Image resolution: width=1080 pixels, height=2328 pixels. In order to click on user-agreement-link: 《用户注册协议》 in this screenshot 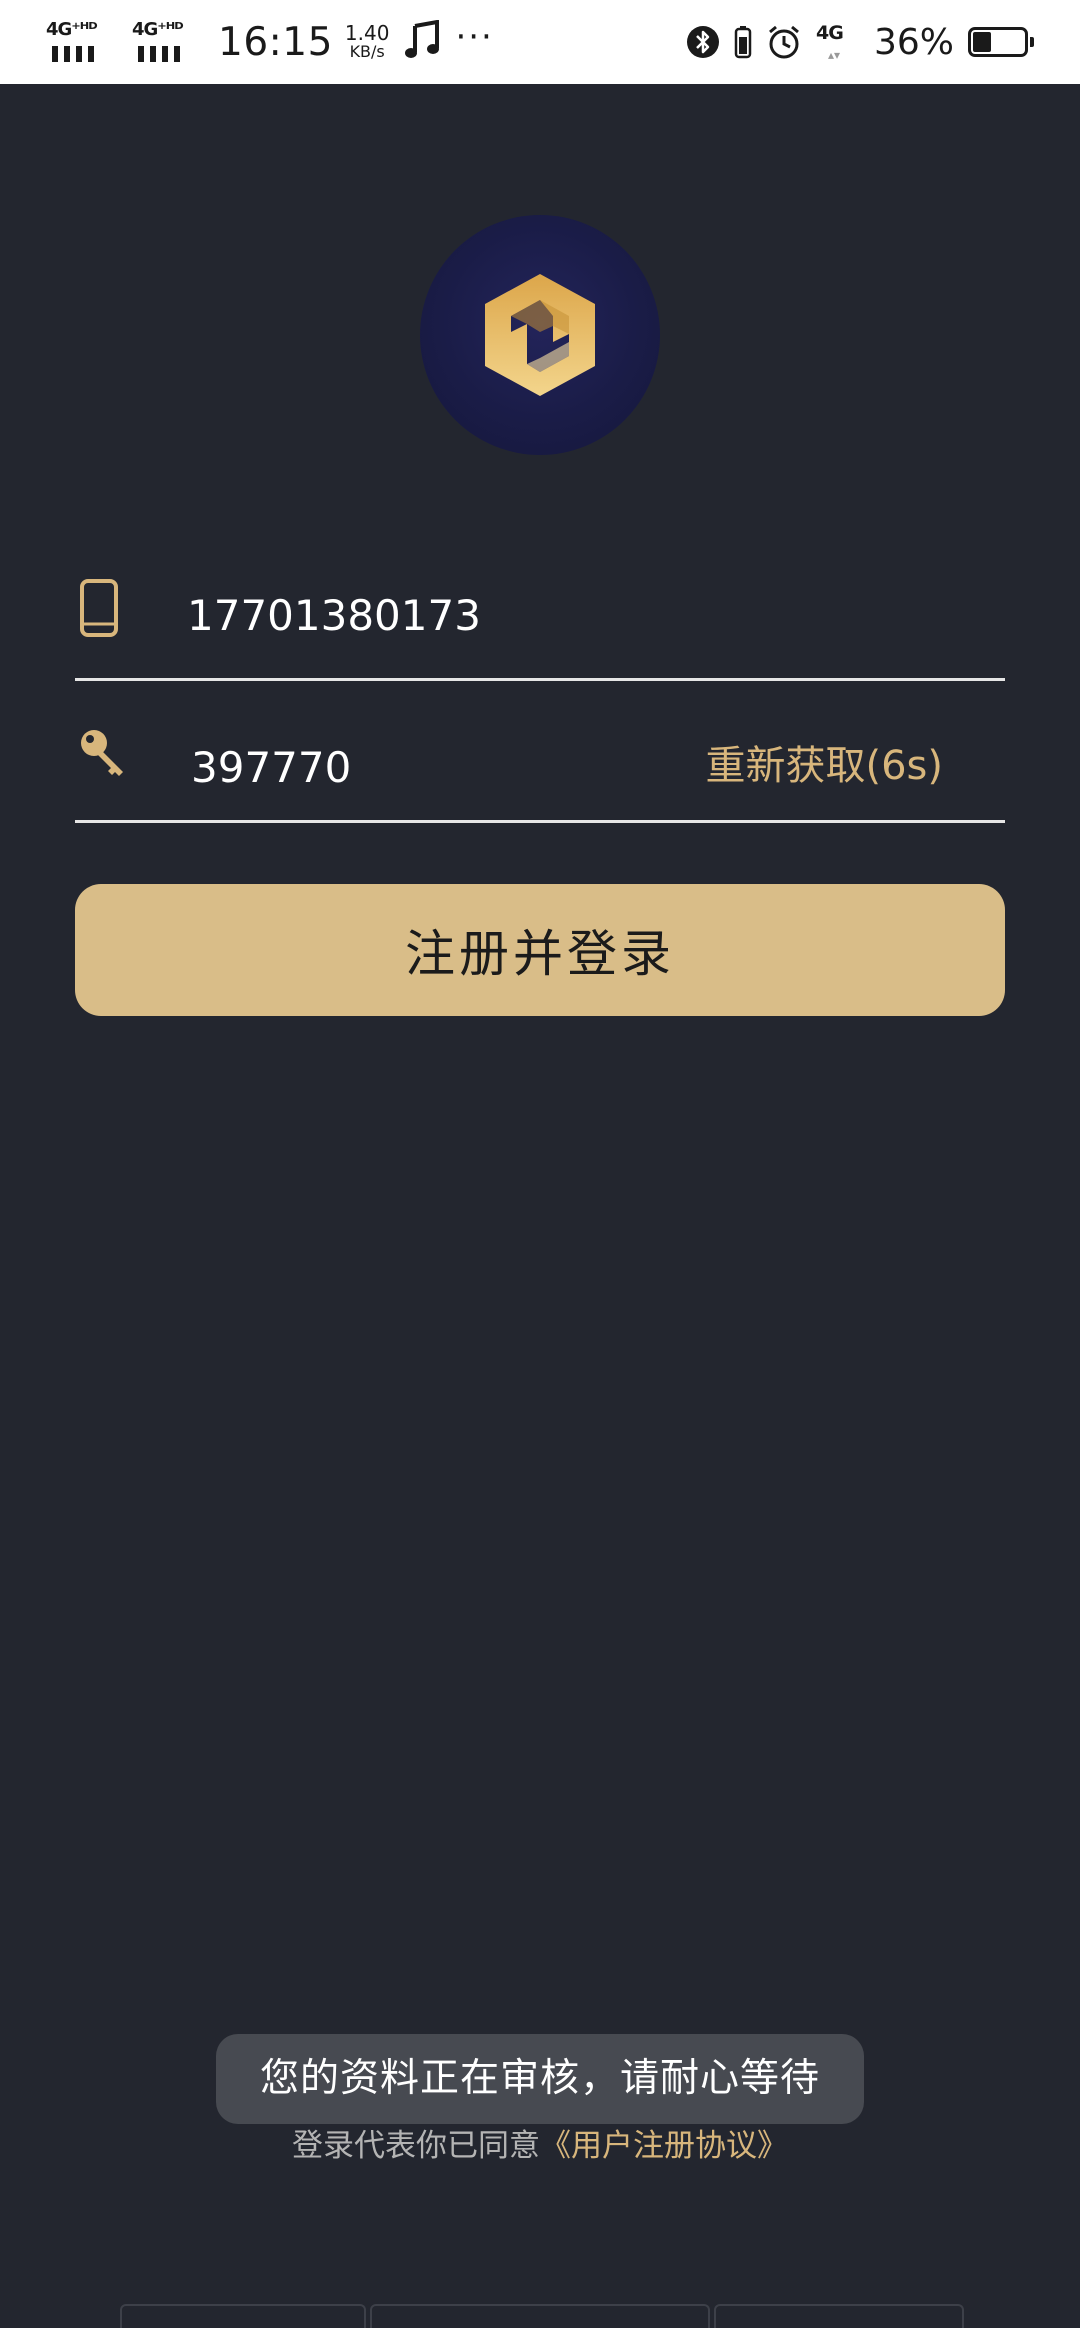, I will do `click(664, 2146)`.